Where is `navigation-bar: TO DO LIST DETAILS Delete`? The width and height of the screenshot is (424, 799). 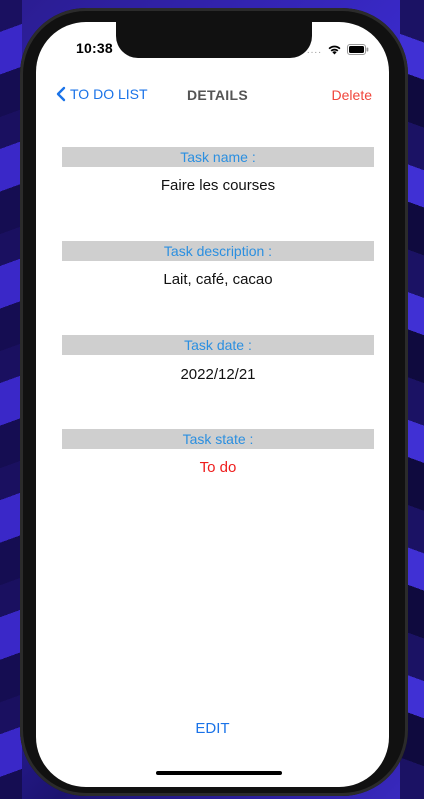 navigation-bar: TO DO LIST DETAILS Delete is located at coordinates (212, 96).